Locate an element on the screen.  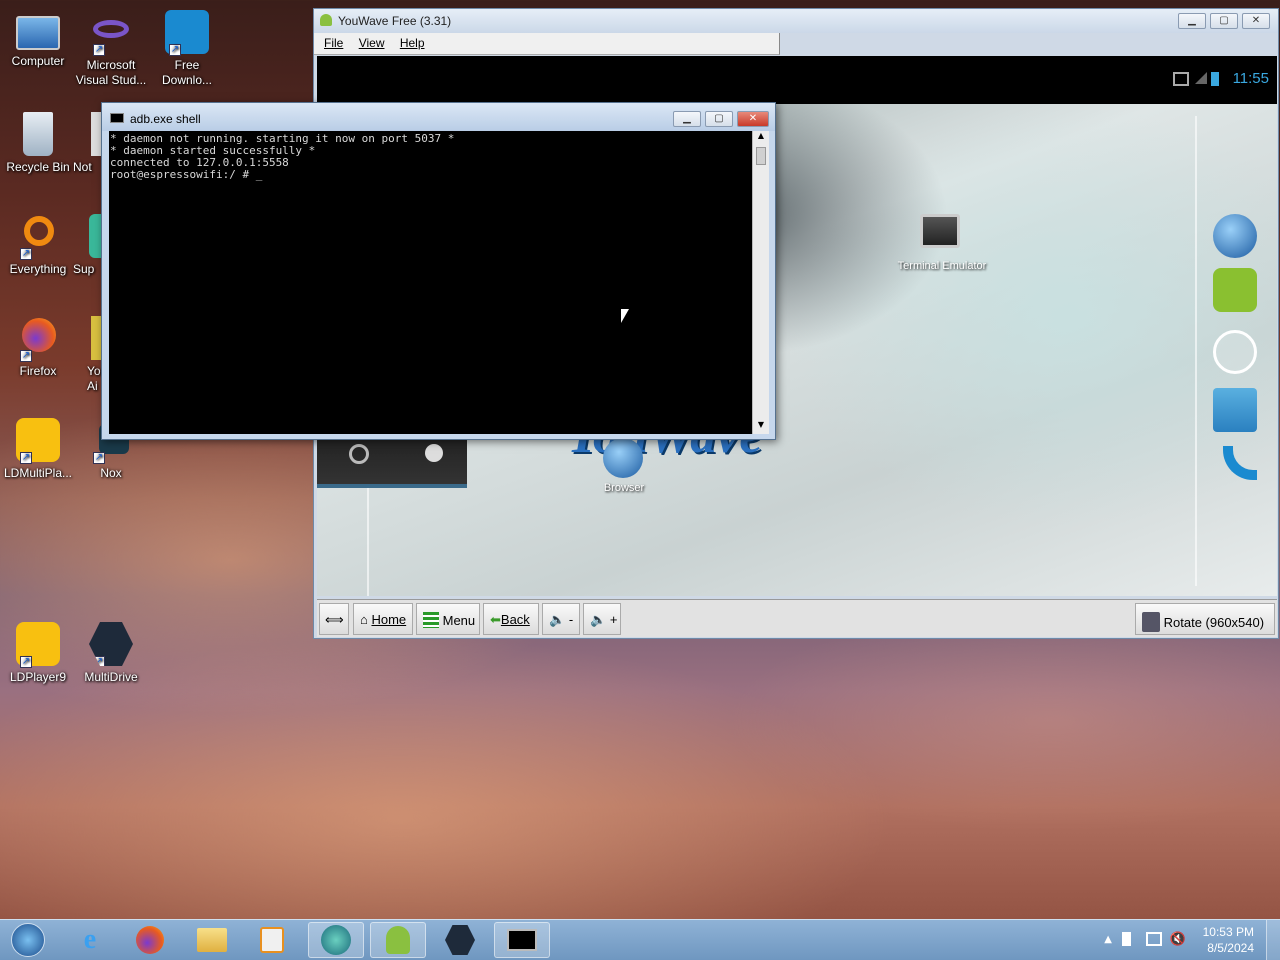
volume-down-label: - is located at coordinates (571, 619).